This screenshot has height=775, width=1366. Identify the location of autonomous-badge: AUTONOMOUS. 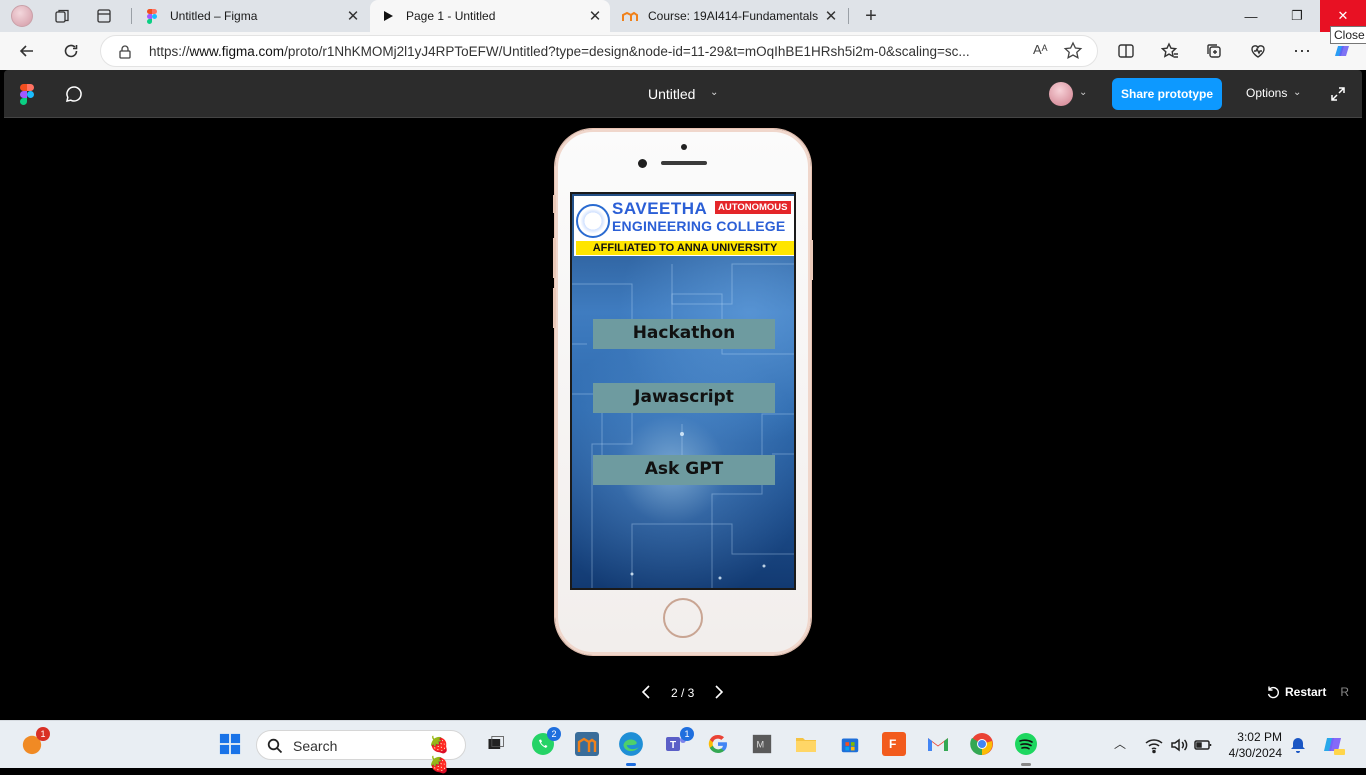
(753, 207).